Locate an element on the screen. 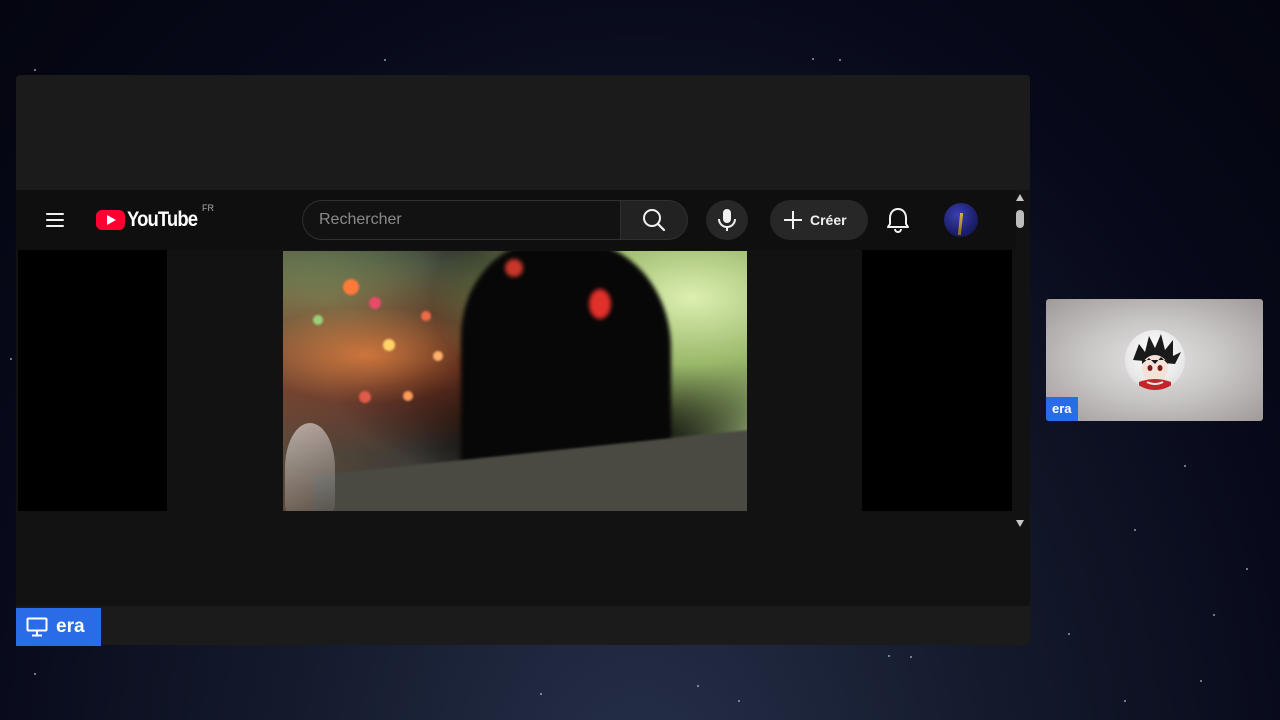 This screenshot has width=1280, height=720. search-input is located at coordinates (461, 220).